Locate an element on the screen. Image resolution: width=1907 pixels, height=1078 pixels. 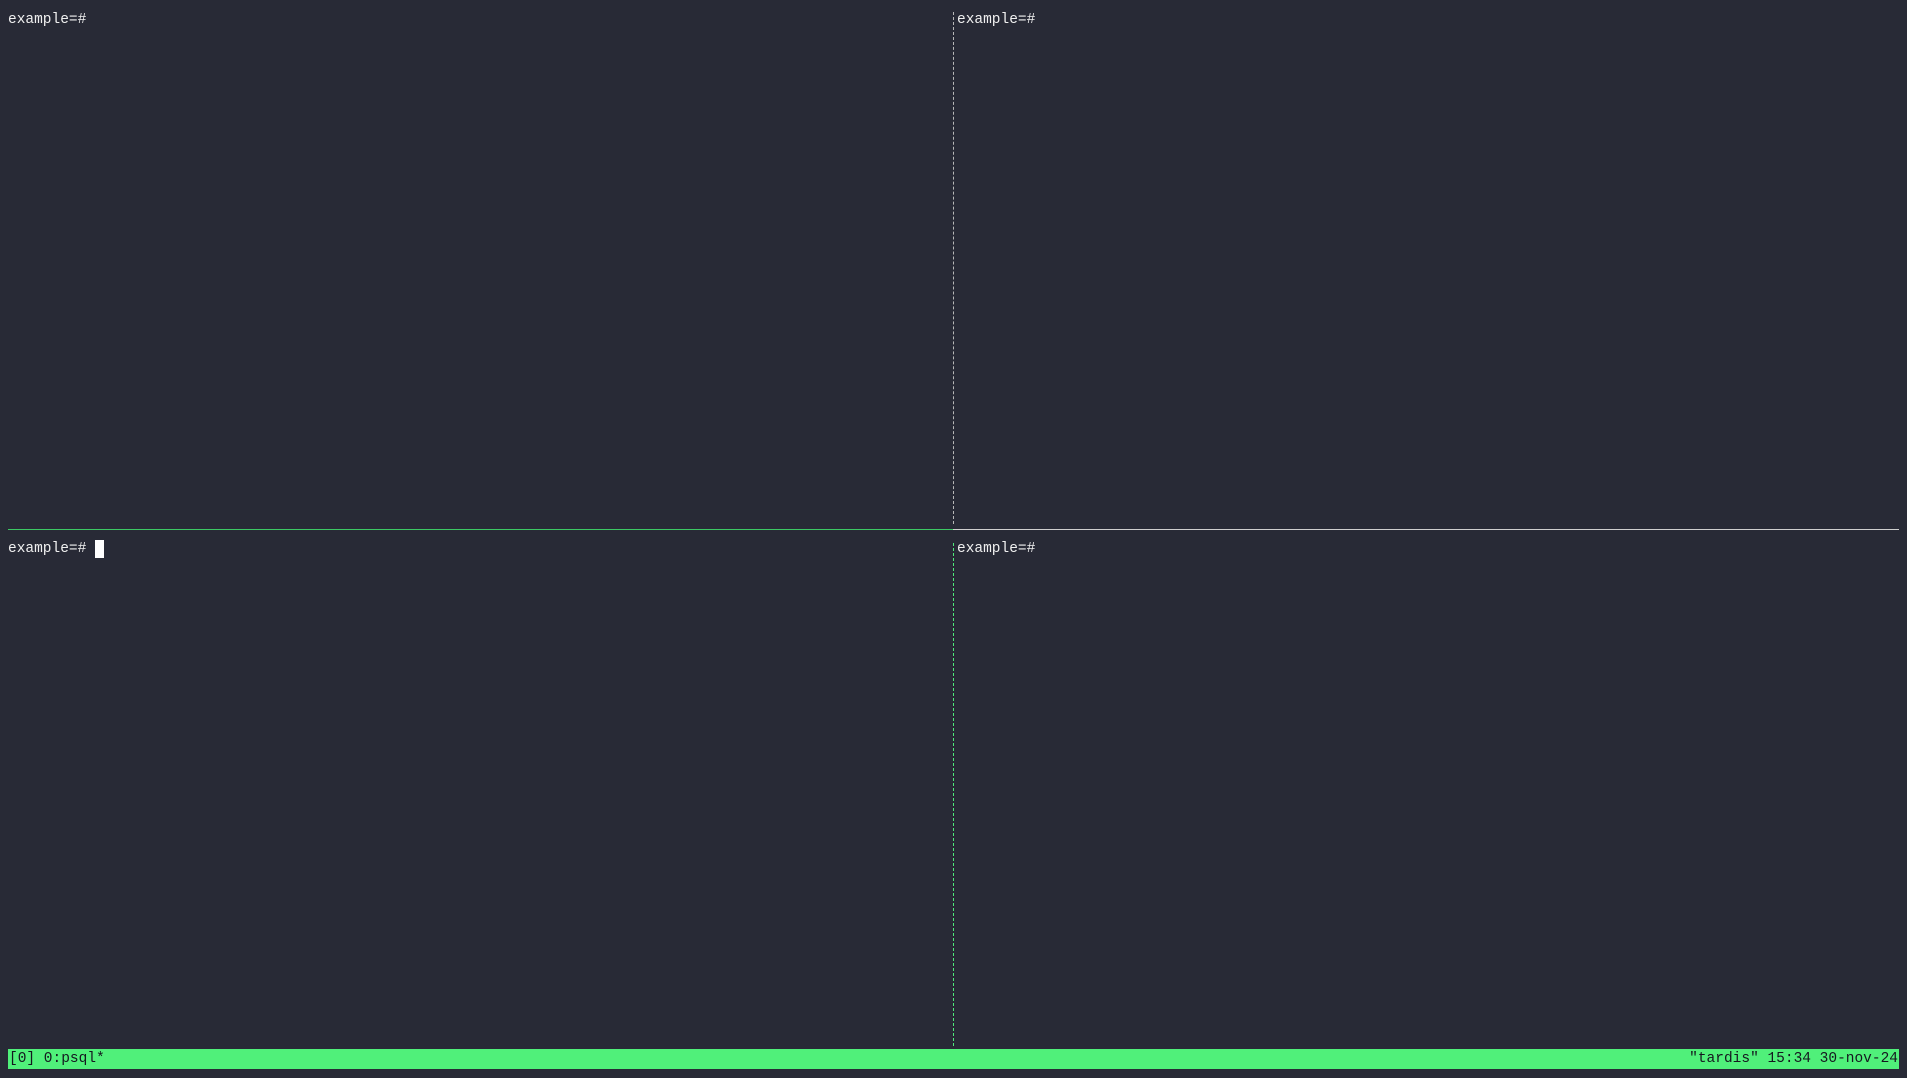
window-list: [0] 0:psql* is located at coordinates (57, 1059).